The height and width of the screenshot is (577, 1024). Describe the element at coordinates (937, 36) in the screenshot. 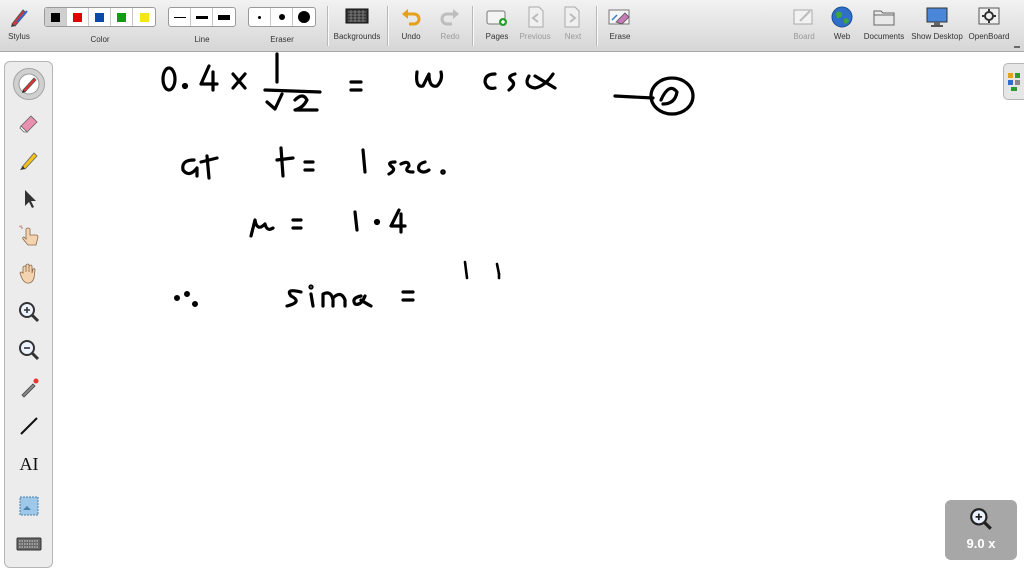

I see `show-desktop-label: Show Desktop` at that location.